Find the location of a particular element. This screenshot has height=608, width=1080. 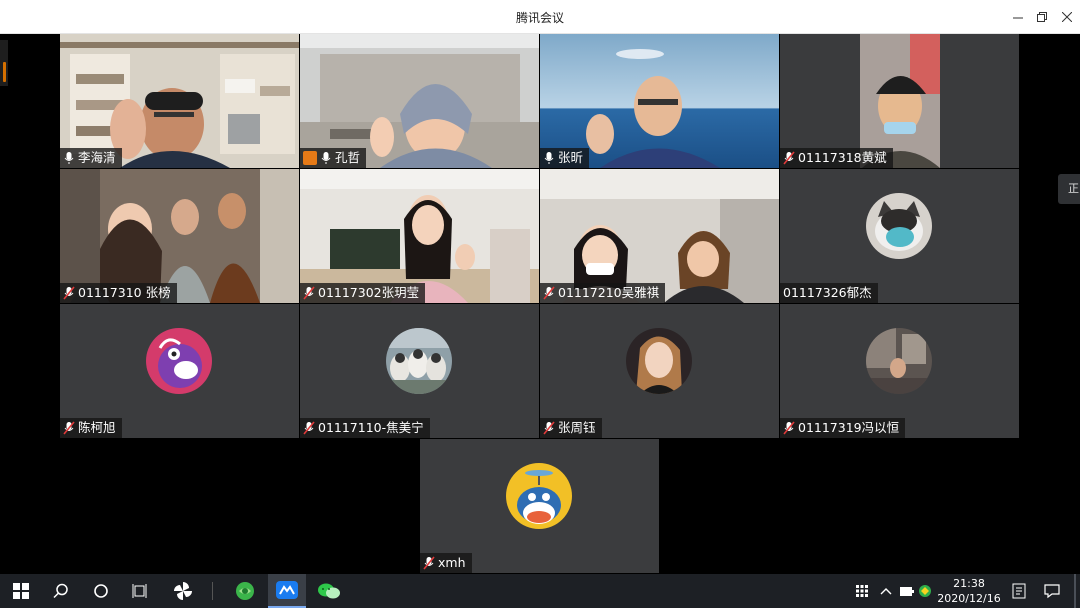

participant-name-label: xmh is located at coordinates (446, 563).